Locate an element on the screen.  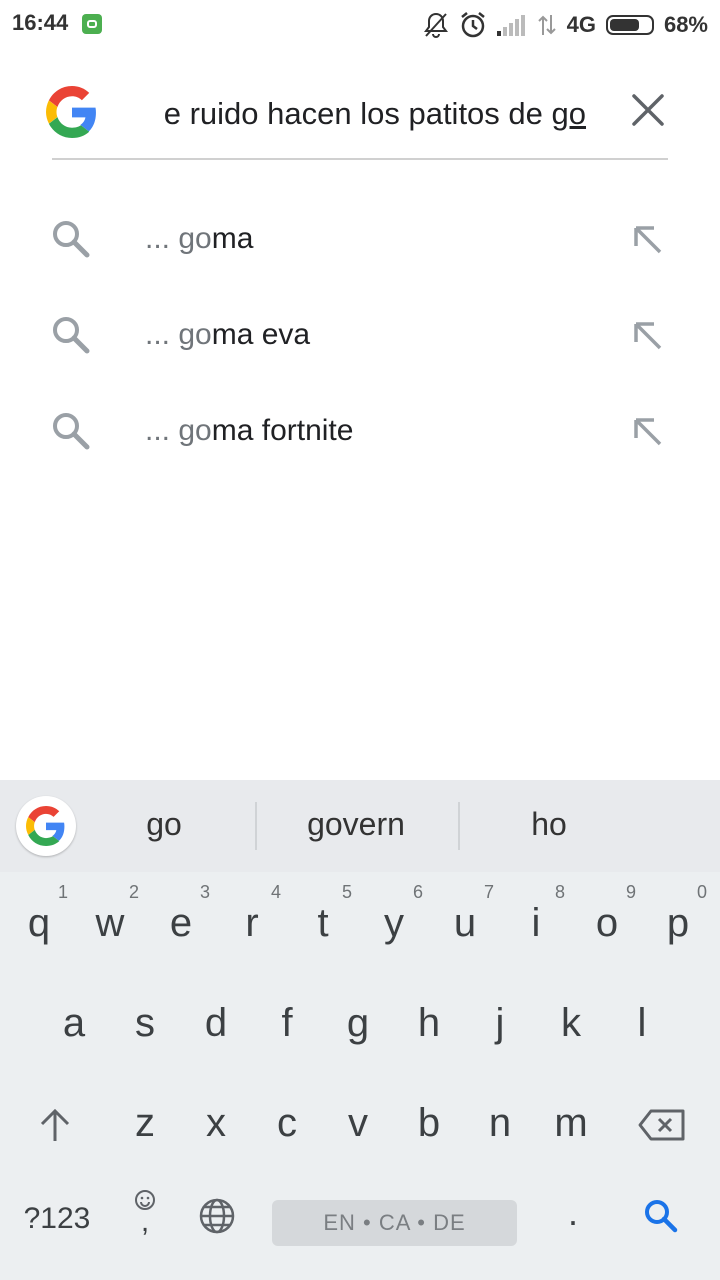
status-time: 16:44 is located at coordinates (40, 22).